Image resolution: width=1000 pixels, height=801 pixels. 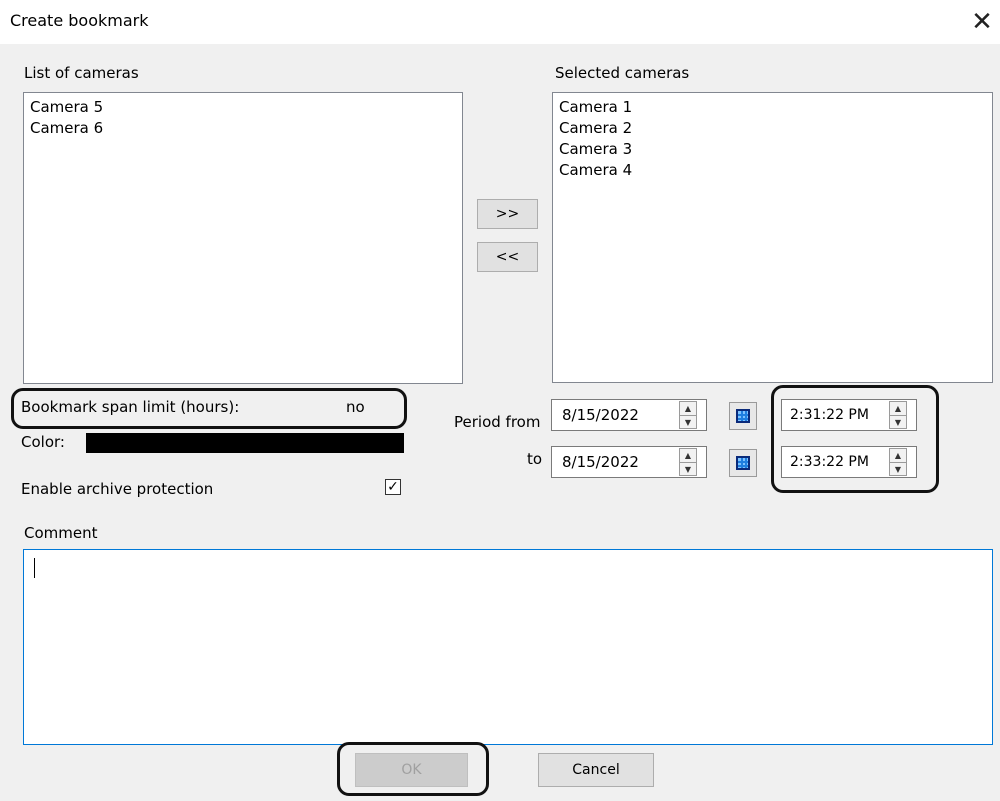 I want to click on window-title: Create bookmark, so click(x=79, y=20).